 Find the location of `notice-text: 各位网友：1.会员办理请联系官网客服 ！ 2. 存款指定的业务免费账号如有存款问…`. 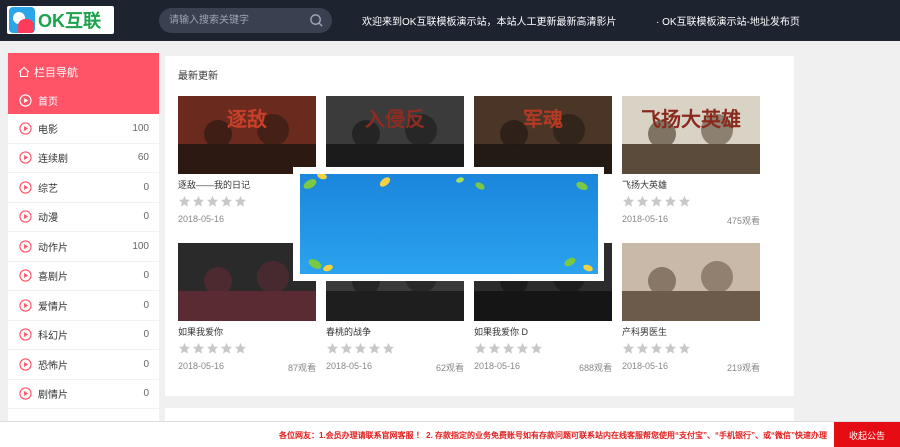

notice-text: 各位网友：1.会员办理请联系官网客服 ！ 2. 存款指定的业务免费账号如有存款问… is located at coordinates (553, 435).